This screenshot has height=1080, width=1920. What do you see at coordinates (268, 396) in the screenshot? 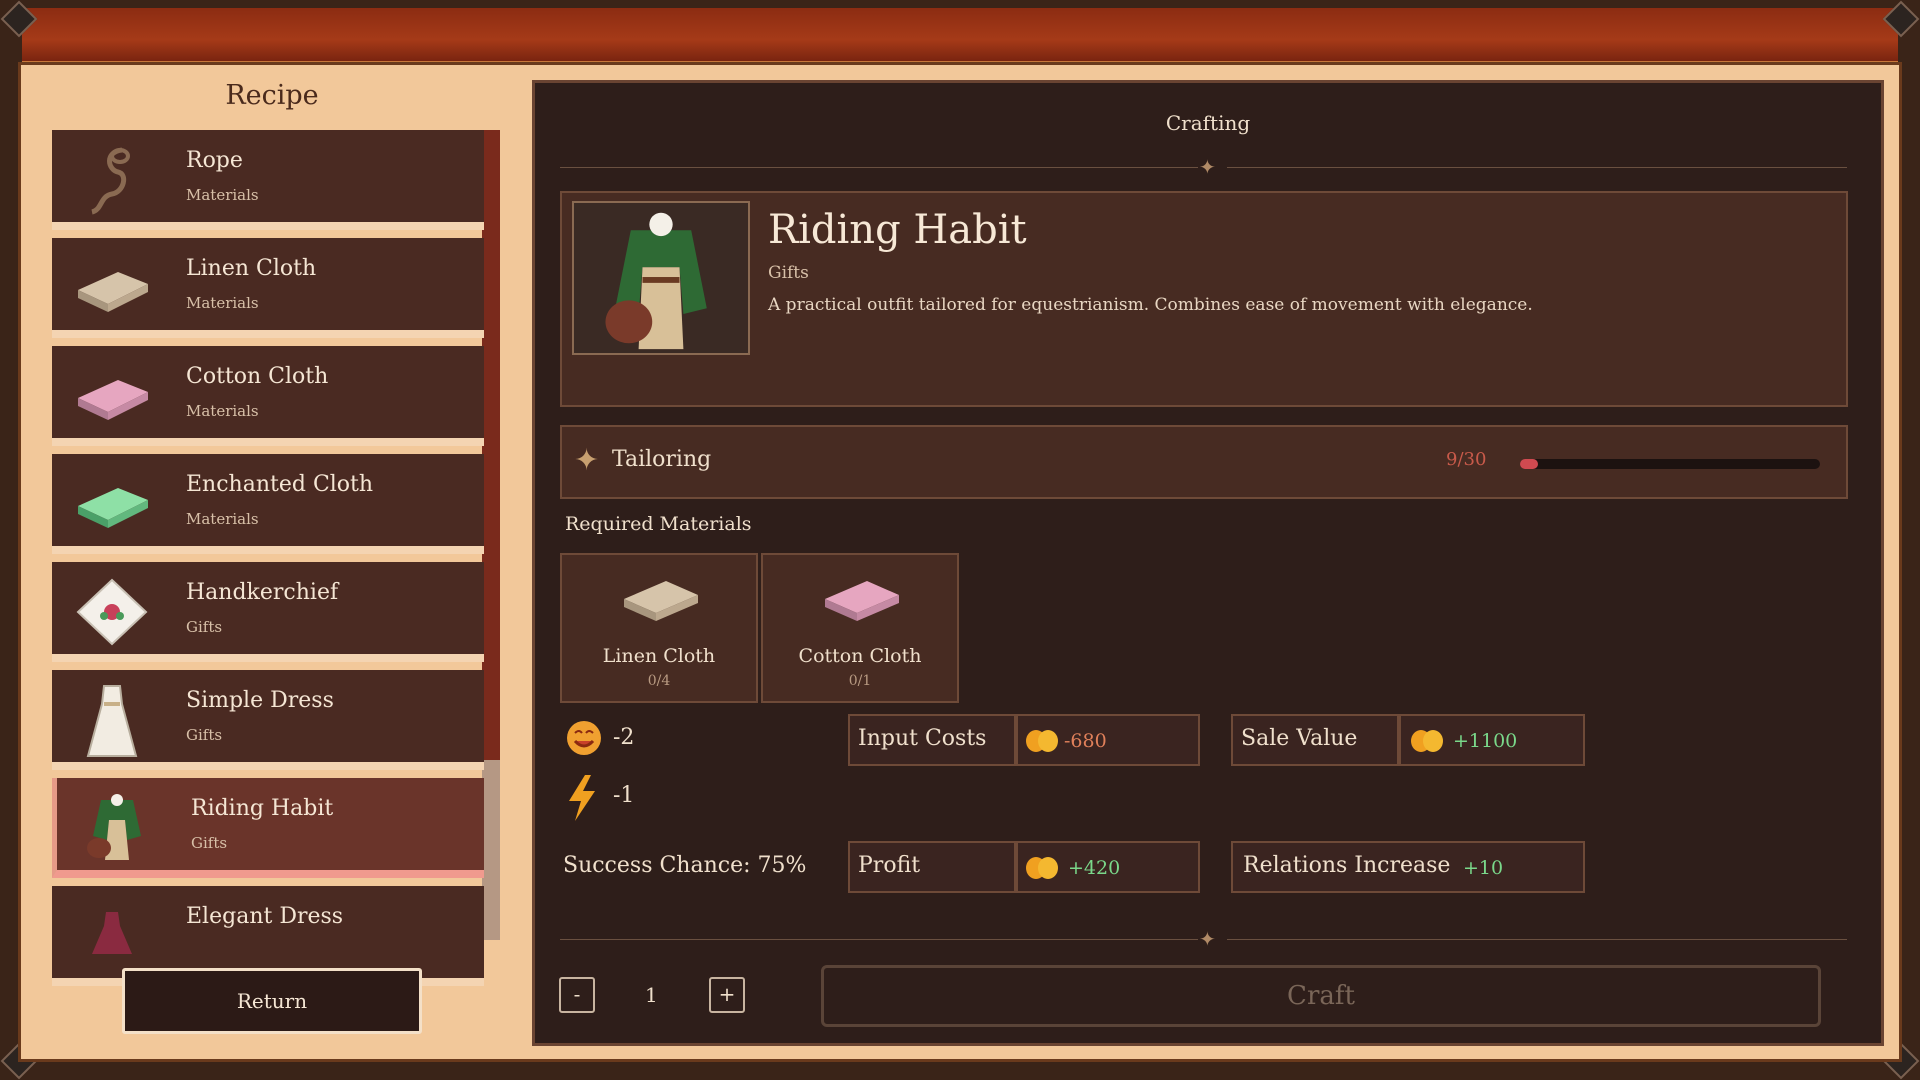
I see `recipe-item-cotton-cloth: Cotton Cloth Materials` at bounding box center [268, 396].